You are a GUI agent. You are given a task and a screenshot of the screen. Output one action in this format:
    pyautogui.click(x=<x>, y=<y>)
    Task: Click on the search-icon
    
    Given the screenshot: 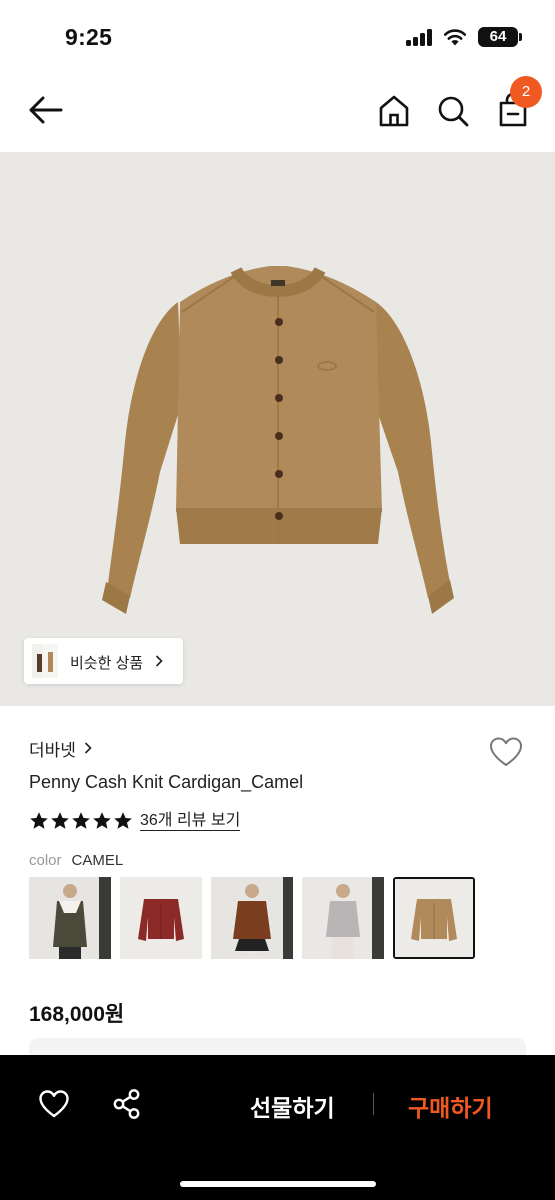 What is the action you would take?
    pyautogui.click(x=453, y=111)
    